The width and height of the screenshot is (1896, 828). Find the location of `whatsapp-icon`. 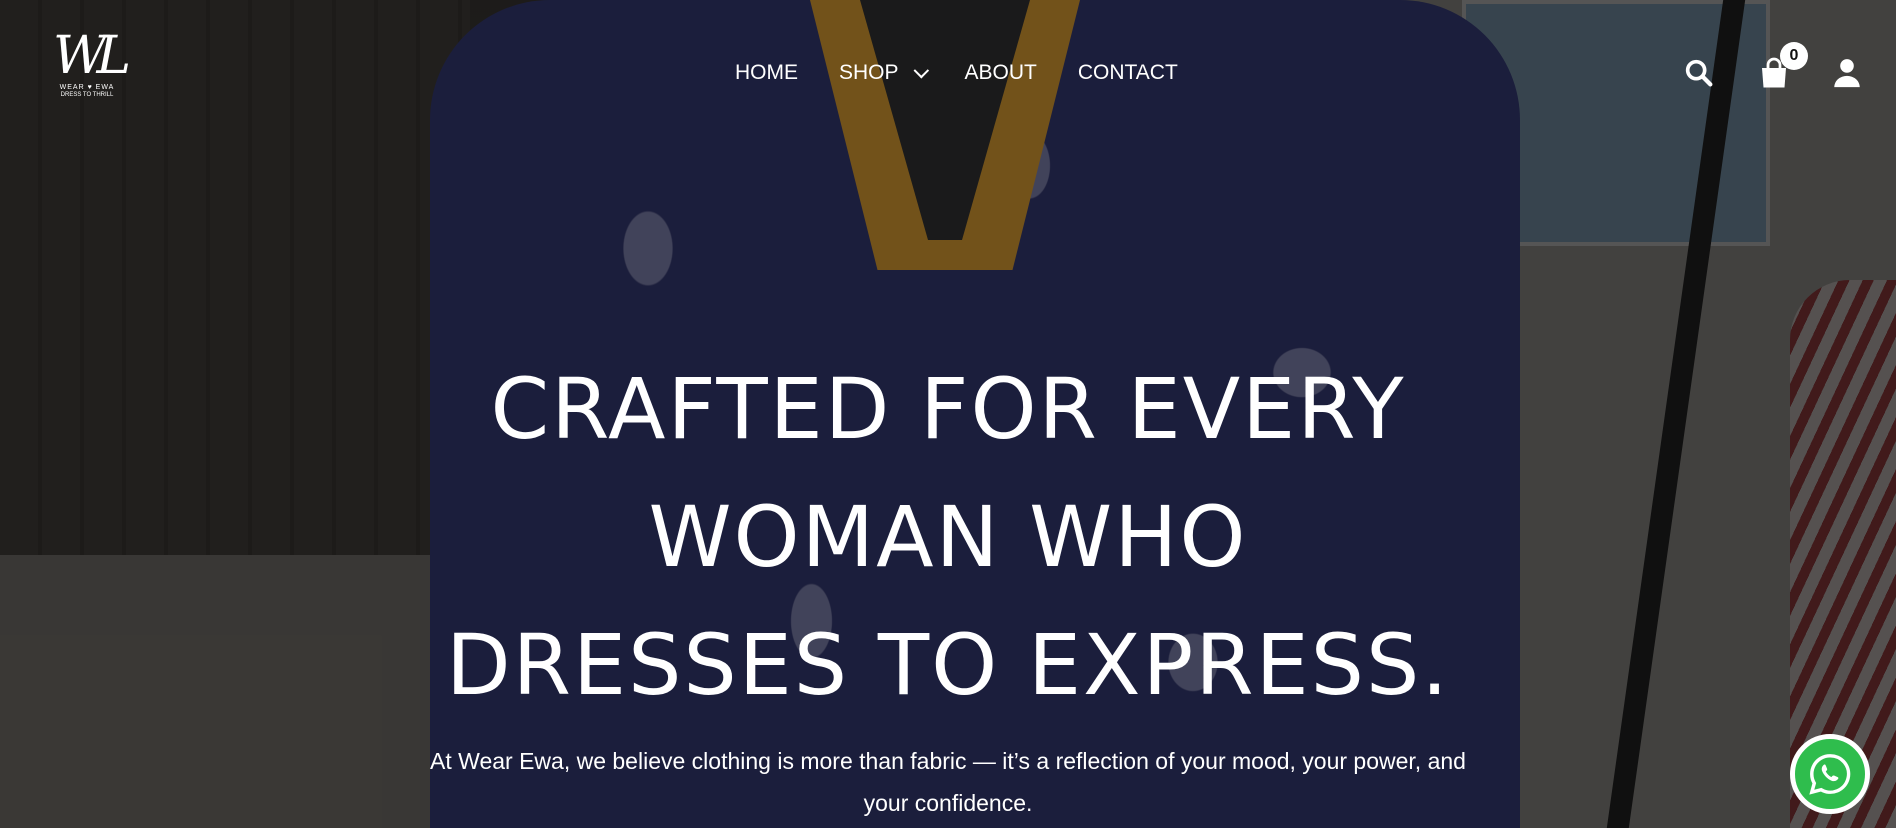

whatsapp-icon is located at coordinates (1830, 774).